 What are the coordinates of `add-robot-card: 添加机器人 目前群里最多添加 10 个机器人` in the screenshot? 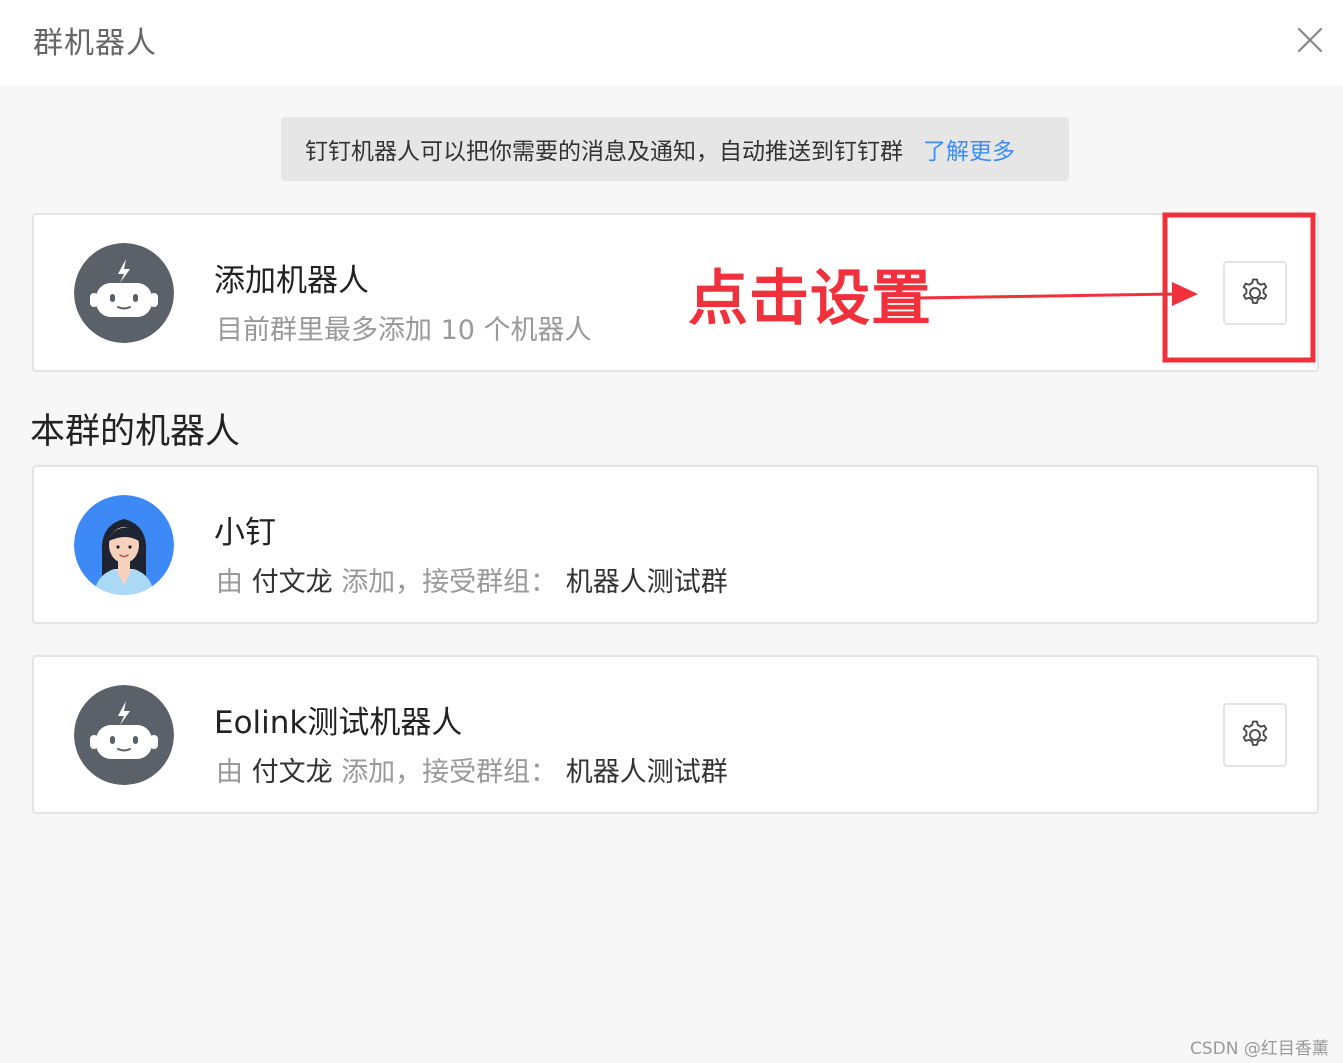 It's located at (675, 292).